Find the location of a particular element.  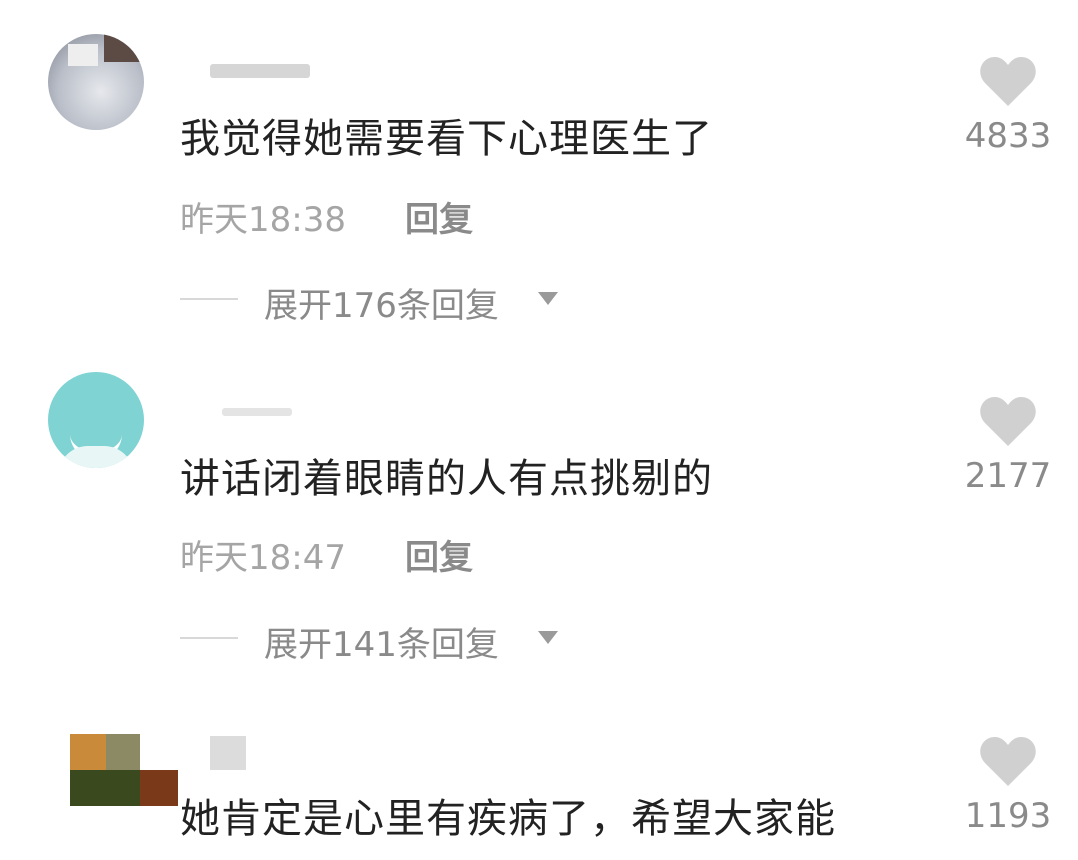

comment-time: 昨天18:47 is located at coordinates (263, 558).